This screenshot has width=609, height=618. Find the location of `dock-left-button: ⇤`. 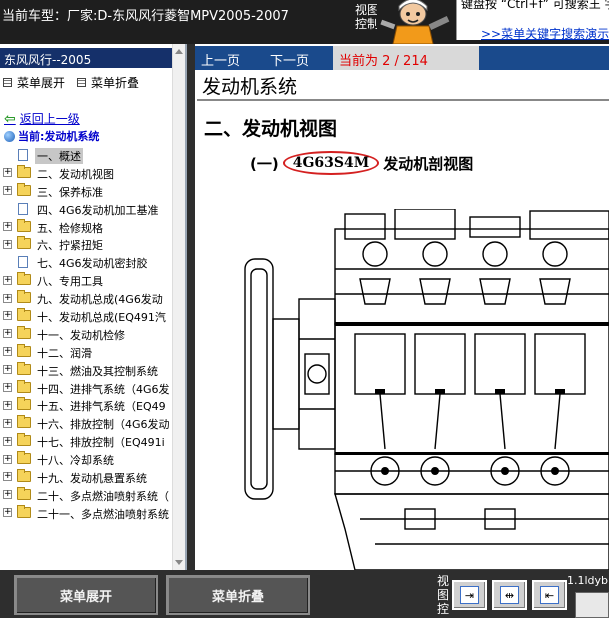

dock-left-button: ⇤ is located at coordinates (549, 595).